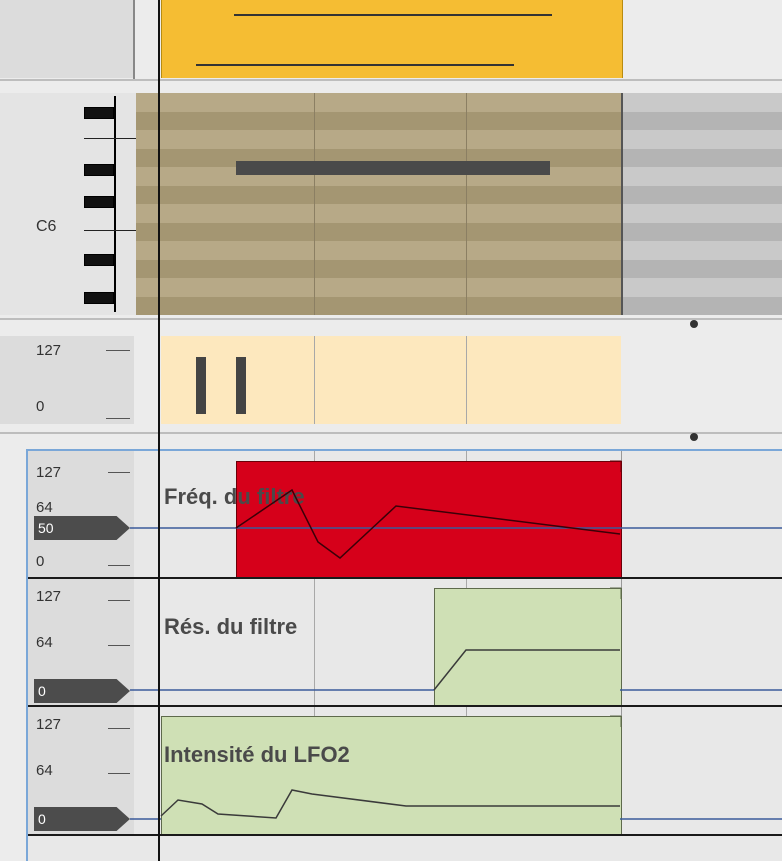  What do you see at coordinates (159, 430) in the screenshot?
I see `playhead-line` at bounding box center [159, 430].